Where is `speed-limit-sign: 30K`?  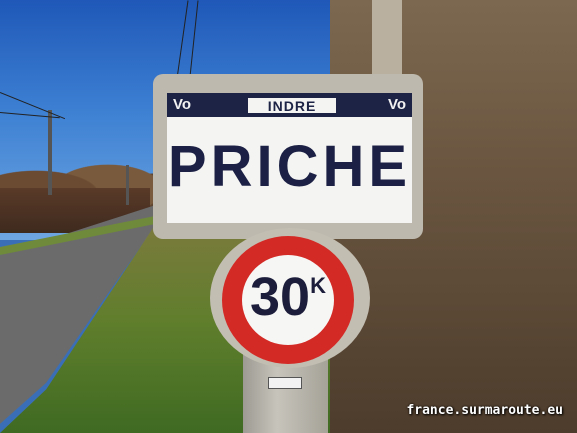 speed-limit-sign: 30K is located at coordinates (288, 297).